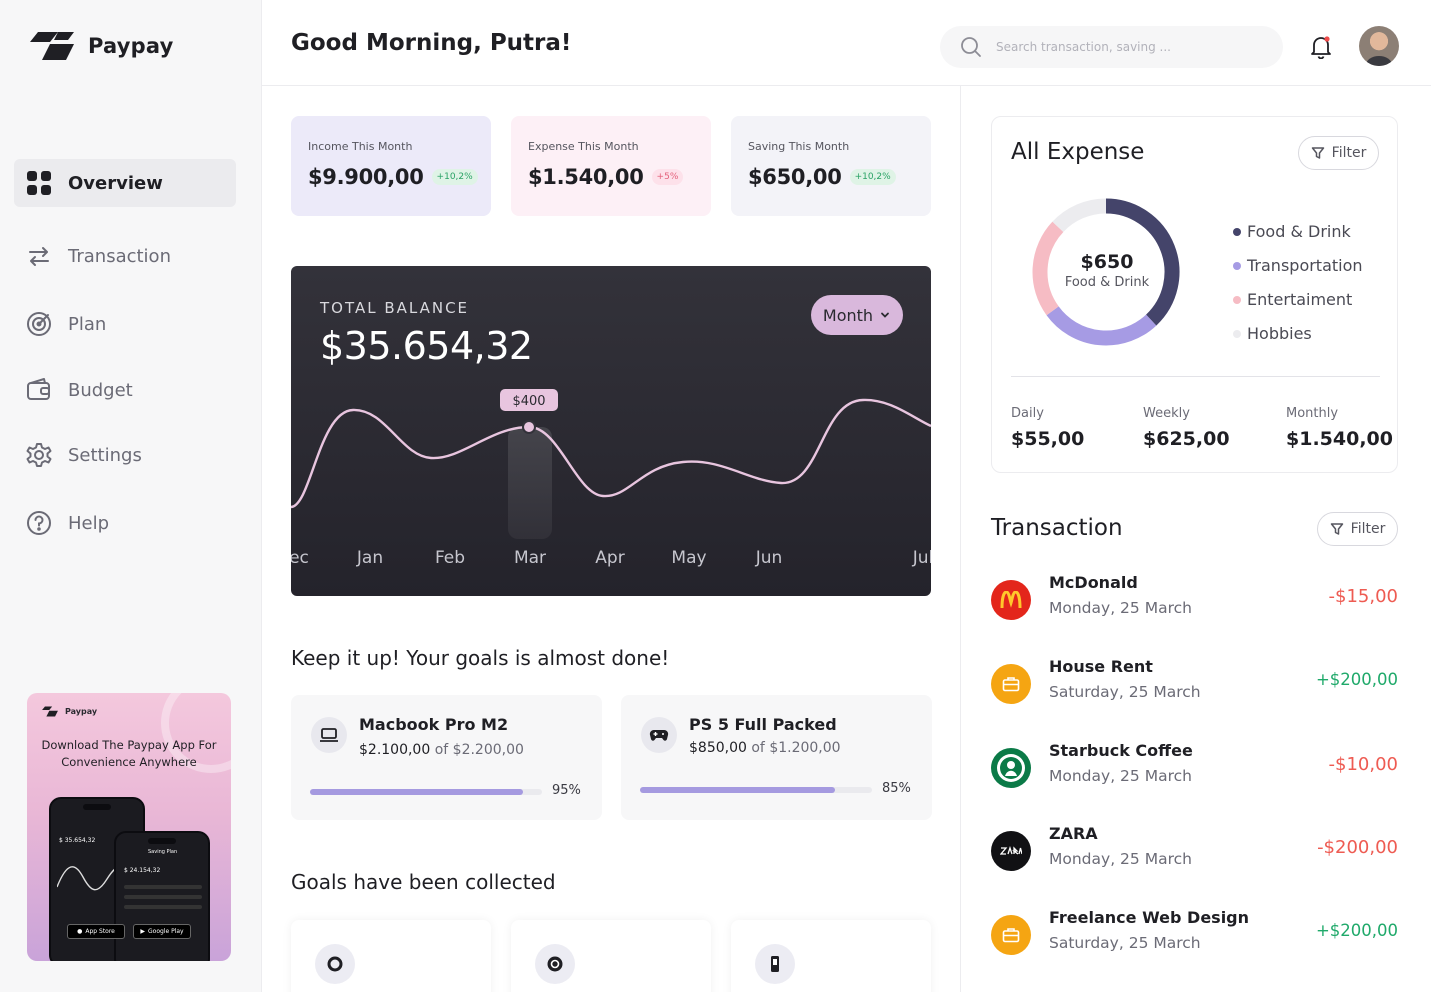  What do you see at coordinates (530, 483) in the screenshot?
I see `highlight-column` at bounding box center [530, 483].